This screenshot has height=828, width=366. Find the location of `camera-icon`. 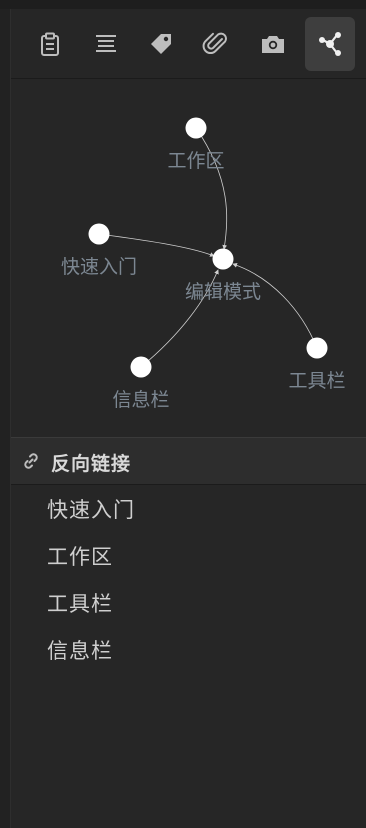

camera-icon is located at coordinates (273, 44).